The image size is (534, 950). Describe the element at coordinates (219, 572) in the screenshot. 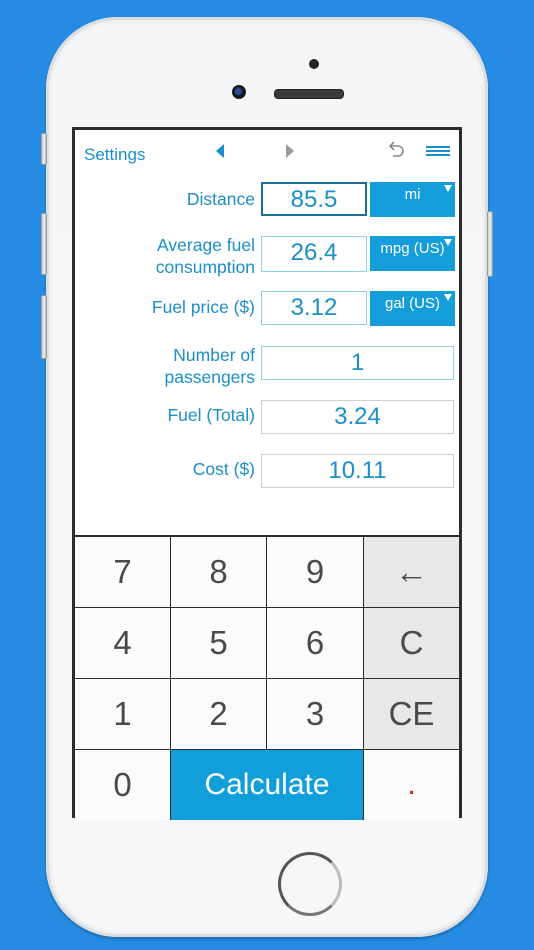

I see `key-8: 8` at that location.